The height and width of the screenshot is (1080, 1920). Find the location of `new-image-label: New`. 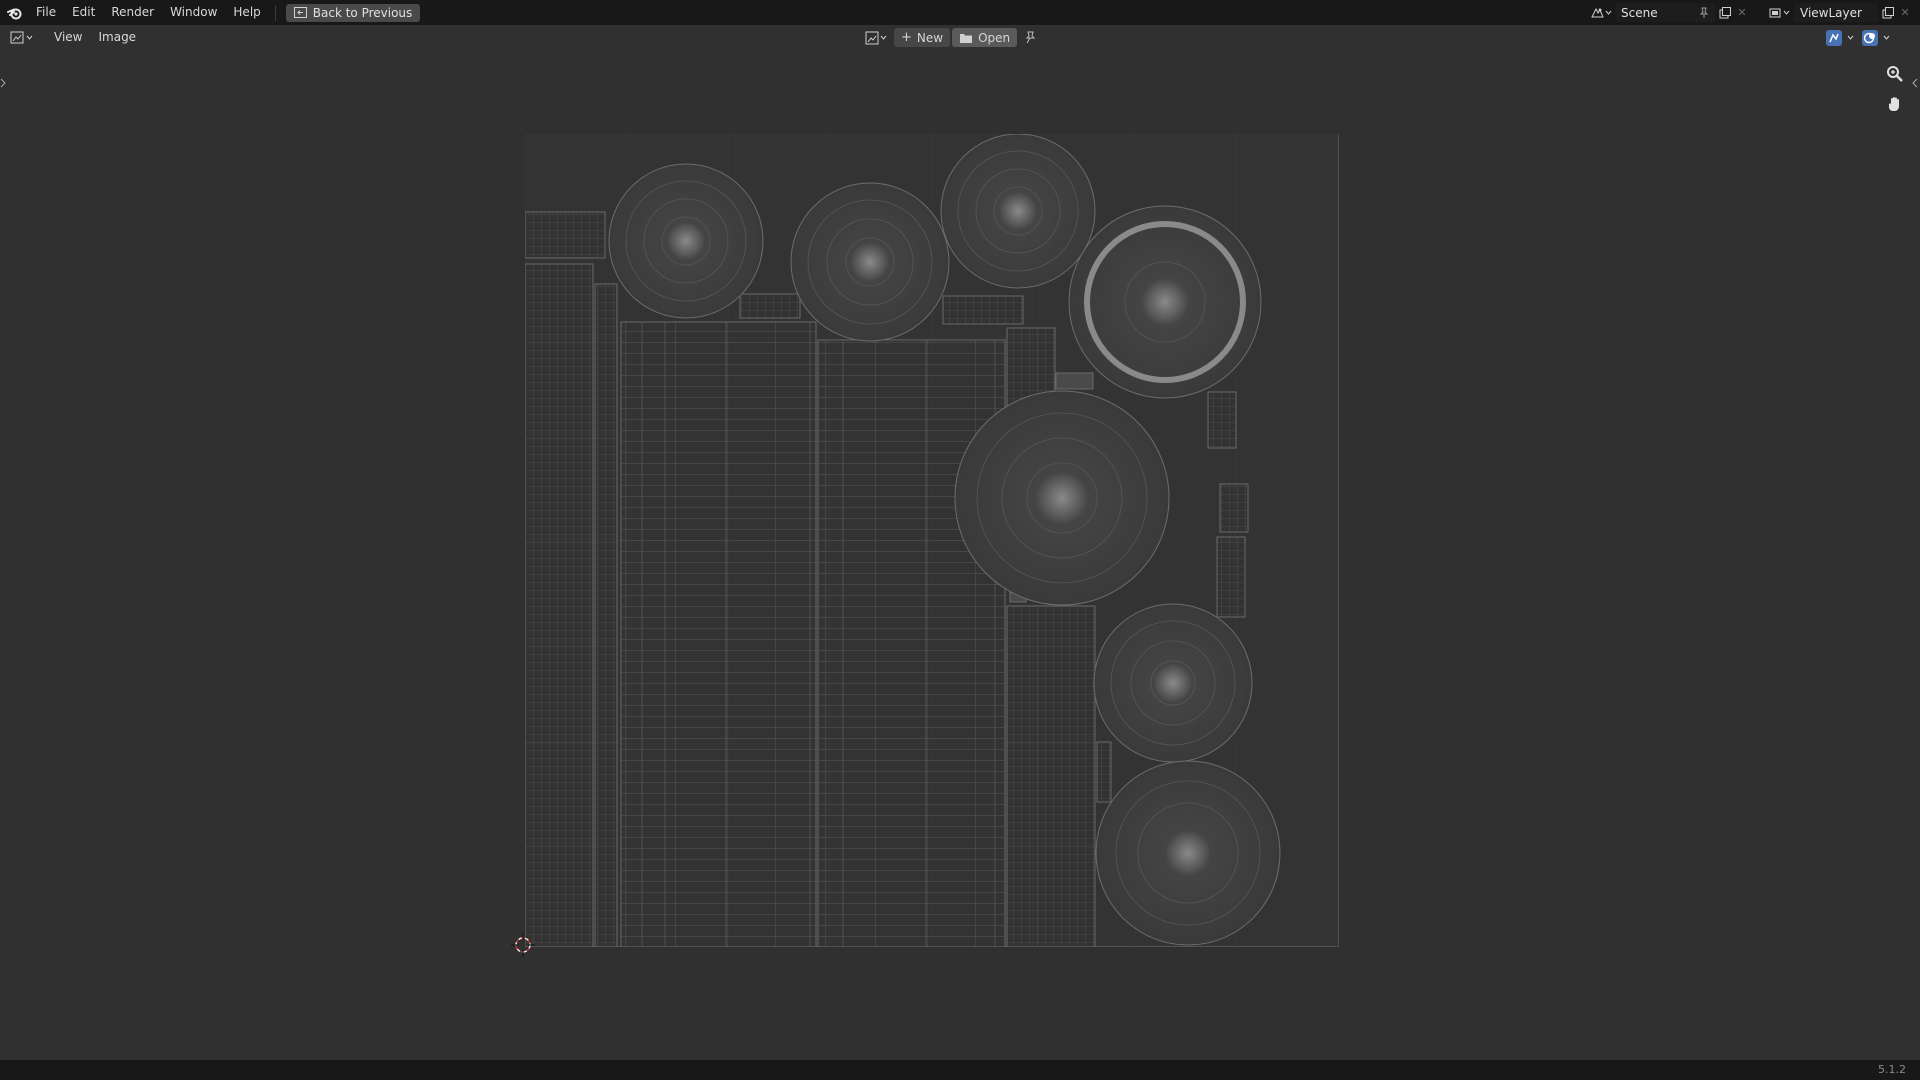

new-image-label: New is located at coordinates (930, 37).